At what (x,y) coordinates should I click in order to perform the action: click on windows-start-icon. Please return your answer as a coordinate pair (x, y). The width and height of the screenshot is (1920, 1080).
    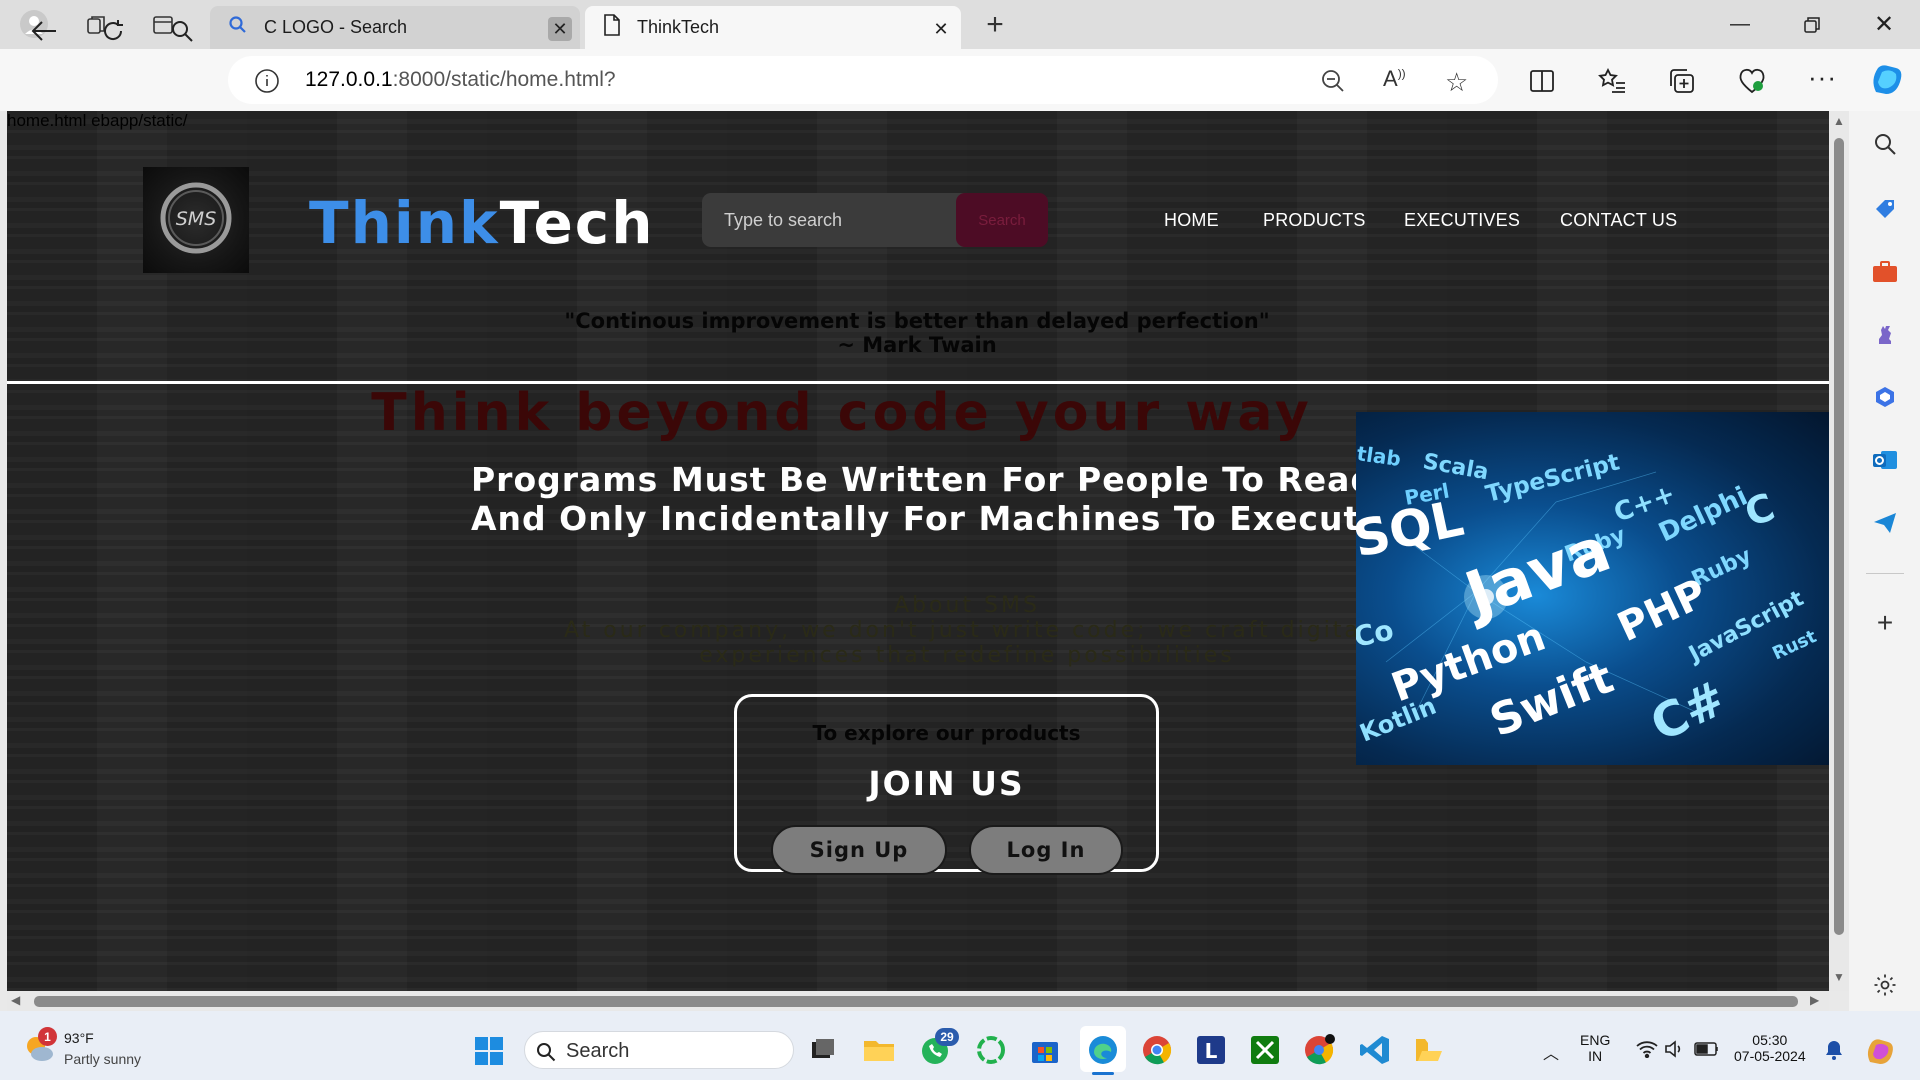
    Looking at the image, I should click on (489, 1053).